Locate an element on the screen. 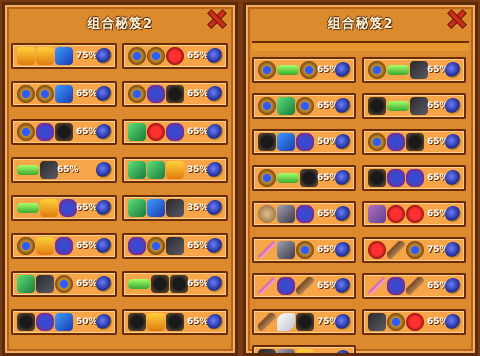 This screenshot has height=356, width=480. stone-icon is located at coordinates (377, 322).